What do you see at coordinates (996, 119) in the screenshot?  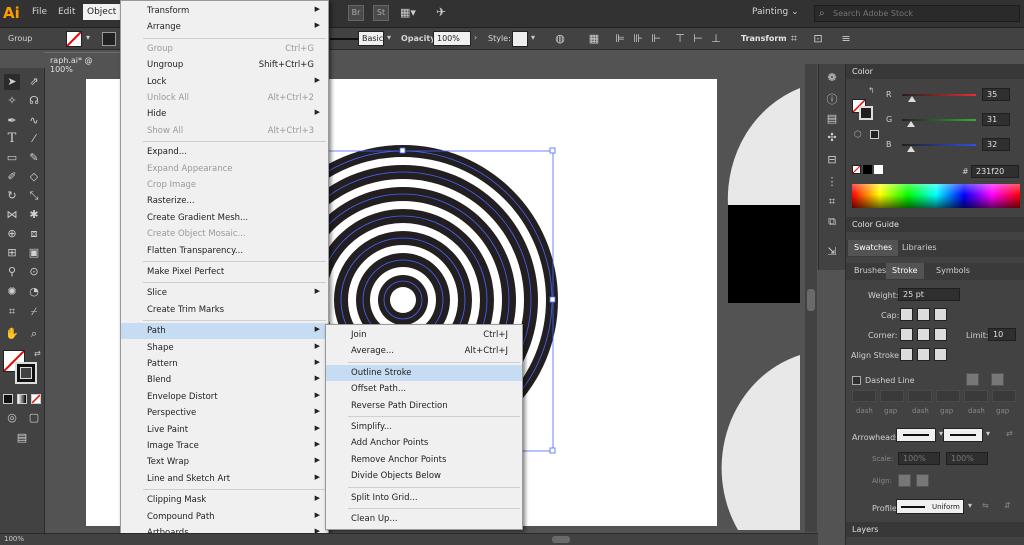 I see `channel-value-g: 31` at bounding box center [996, 119].